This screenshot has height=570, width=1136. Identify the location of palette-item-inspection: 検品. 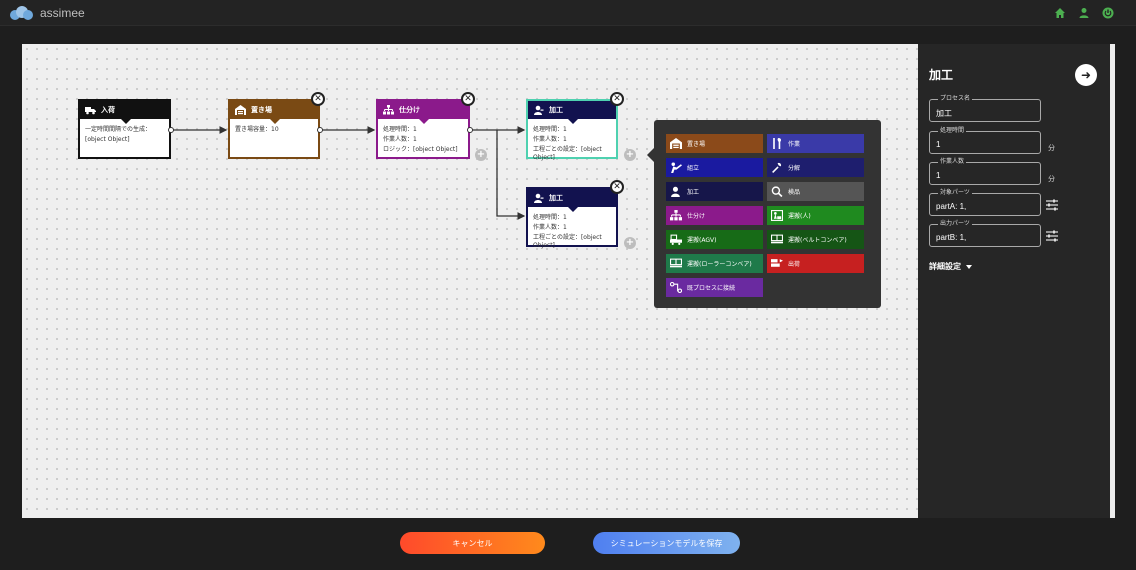
(815, 191).